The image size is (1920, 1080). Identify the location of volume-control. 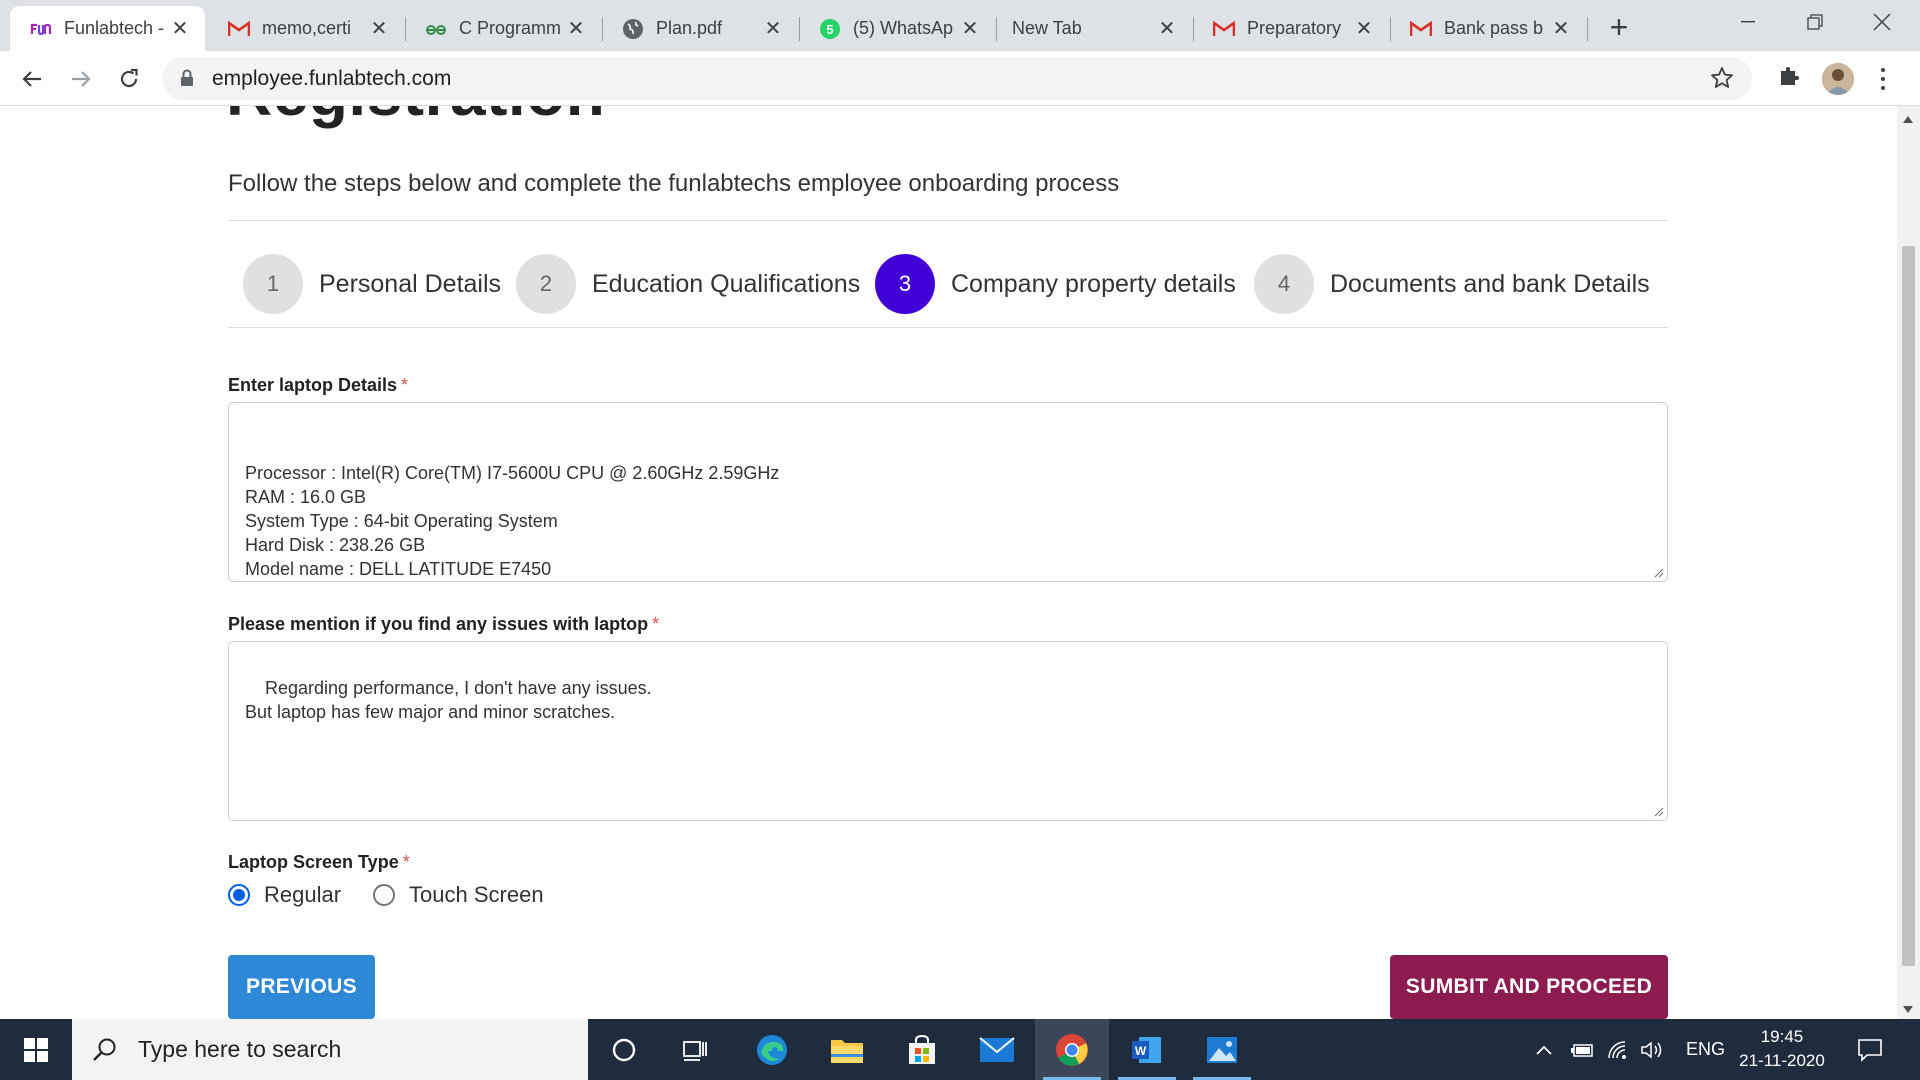
(1653, 1049).